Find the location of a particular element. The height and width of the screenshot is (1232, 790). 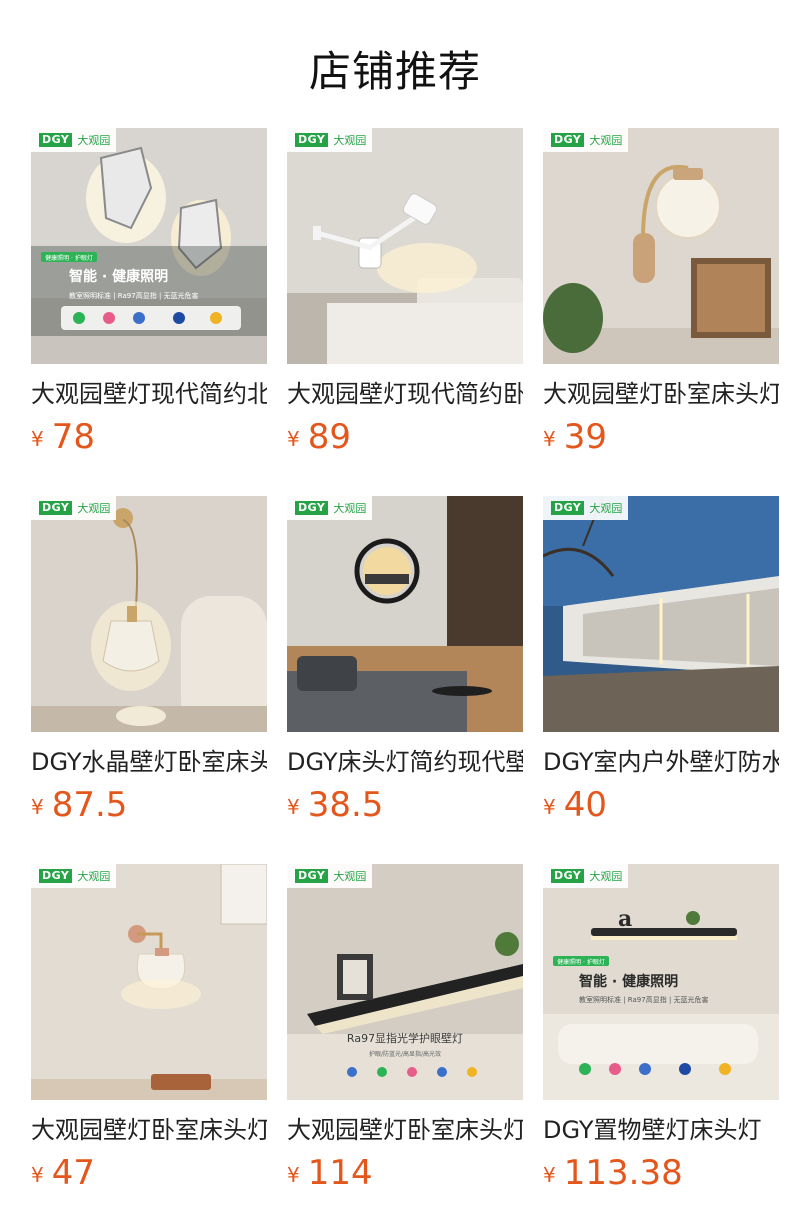

product-price: ¥40 is located at coordinates (575, 808).